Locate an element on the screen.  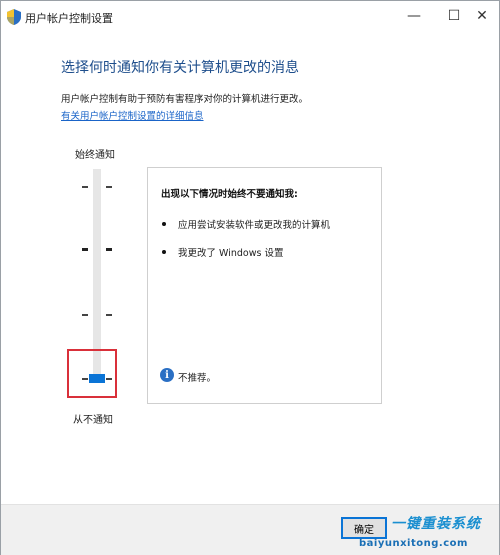
watermark-url: baiyunxitong.com is located at coordinates (413, 543).